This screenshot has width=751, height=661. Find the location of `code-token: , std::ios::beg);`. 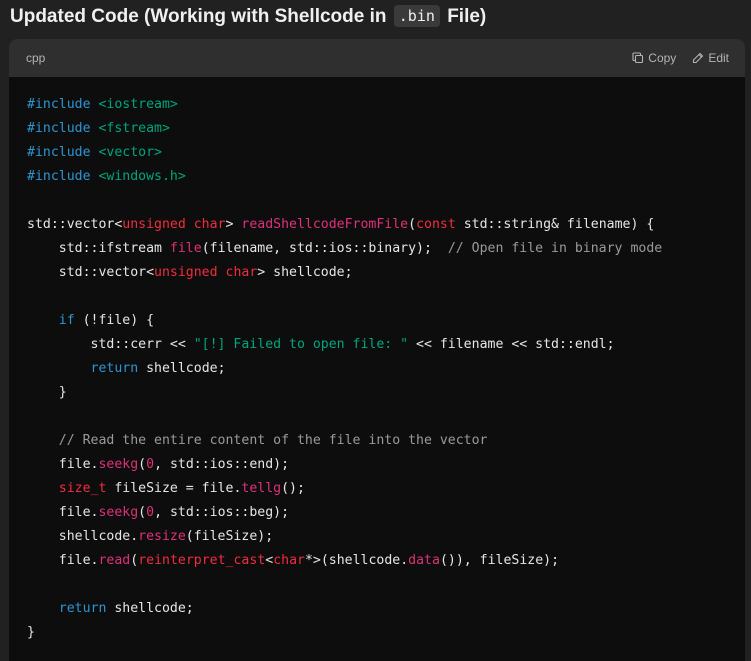

code-token: , std::ios::beg); is located at coordinates (222, 512).